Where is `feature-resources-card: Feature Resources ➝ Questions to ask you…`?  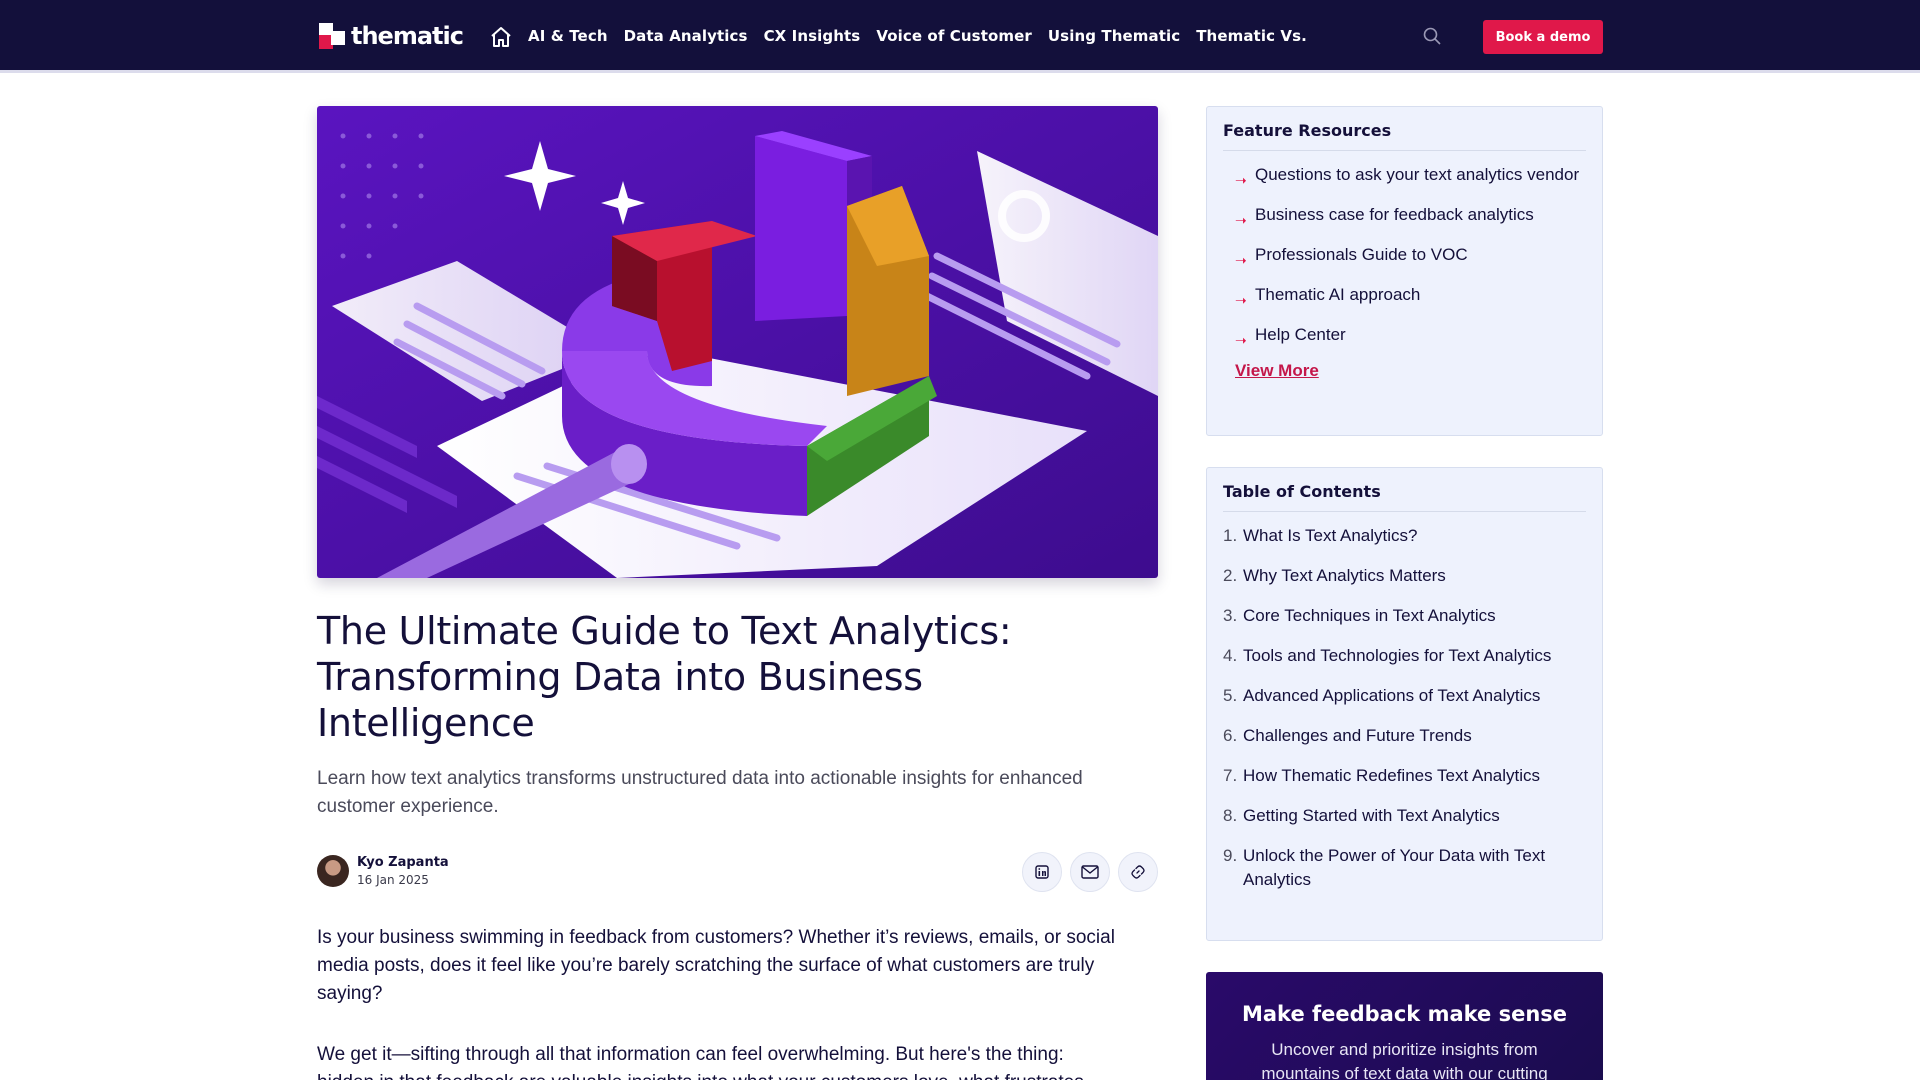 feature-resources-card: Feature Resources ➝ Questions to ask you… is located at coordinates (1404, 271).